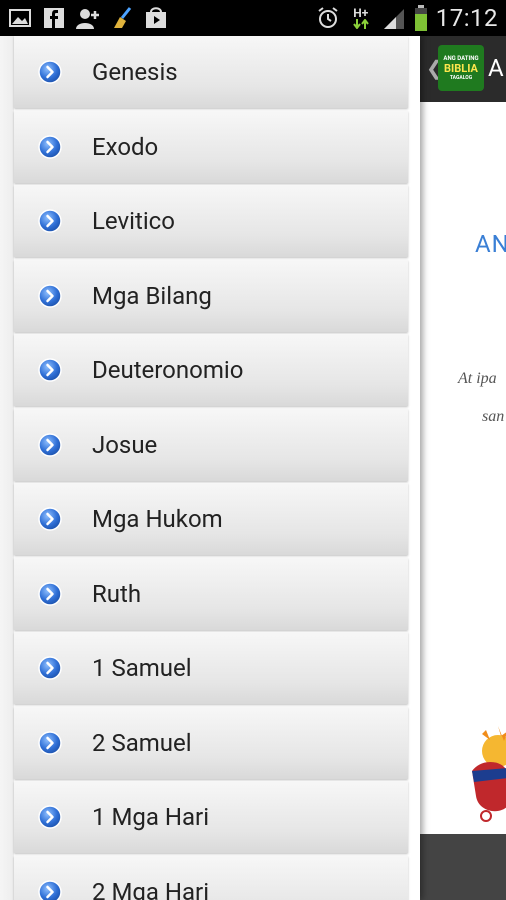 This screenshot has height=900, width=506. I want to click on status-bar: H+ 17:12, so click(253, 18).